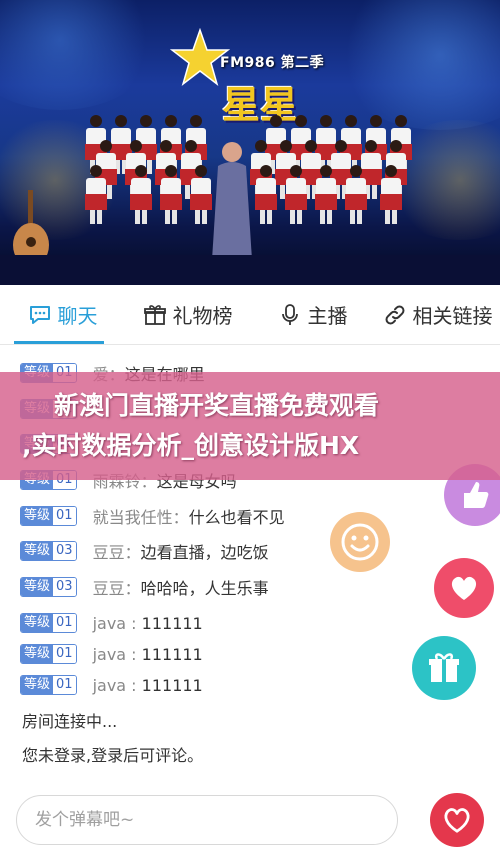 The height and width of the screenshot is (857, 500). What do you see at coordinates (464, 588) in the screenshot?
I see `heart-icon` at bounding box center [464, 588].